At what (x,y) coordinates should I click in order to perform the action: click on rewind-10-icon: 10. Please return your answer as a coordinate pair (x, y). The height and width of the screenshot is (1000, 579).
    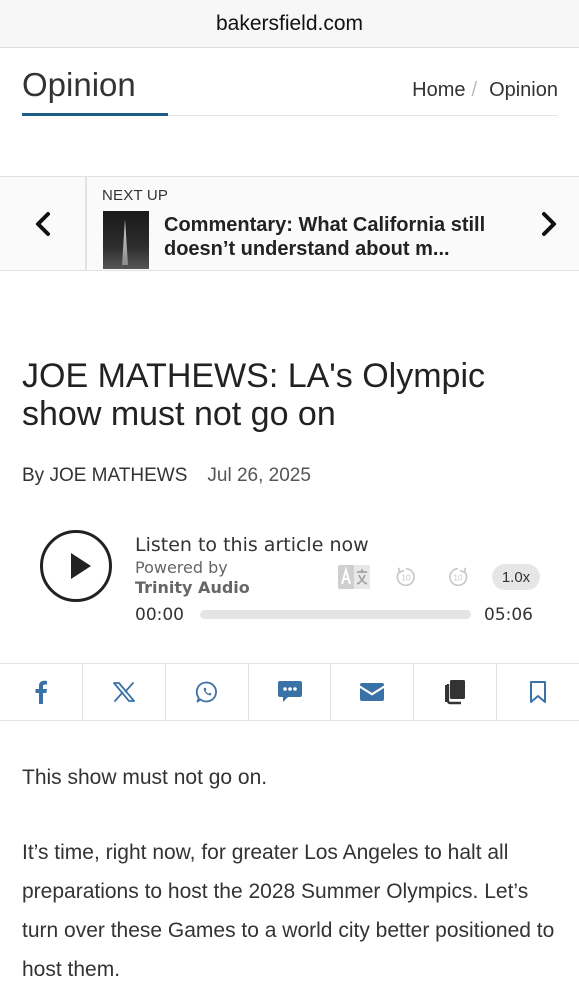
    Looking at the image, I should click on (405, 577).